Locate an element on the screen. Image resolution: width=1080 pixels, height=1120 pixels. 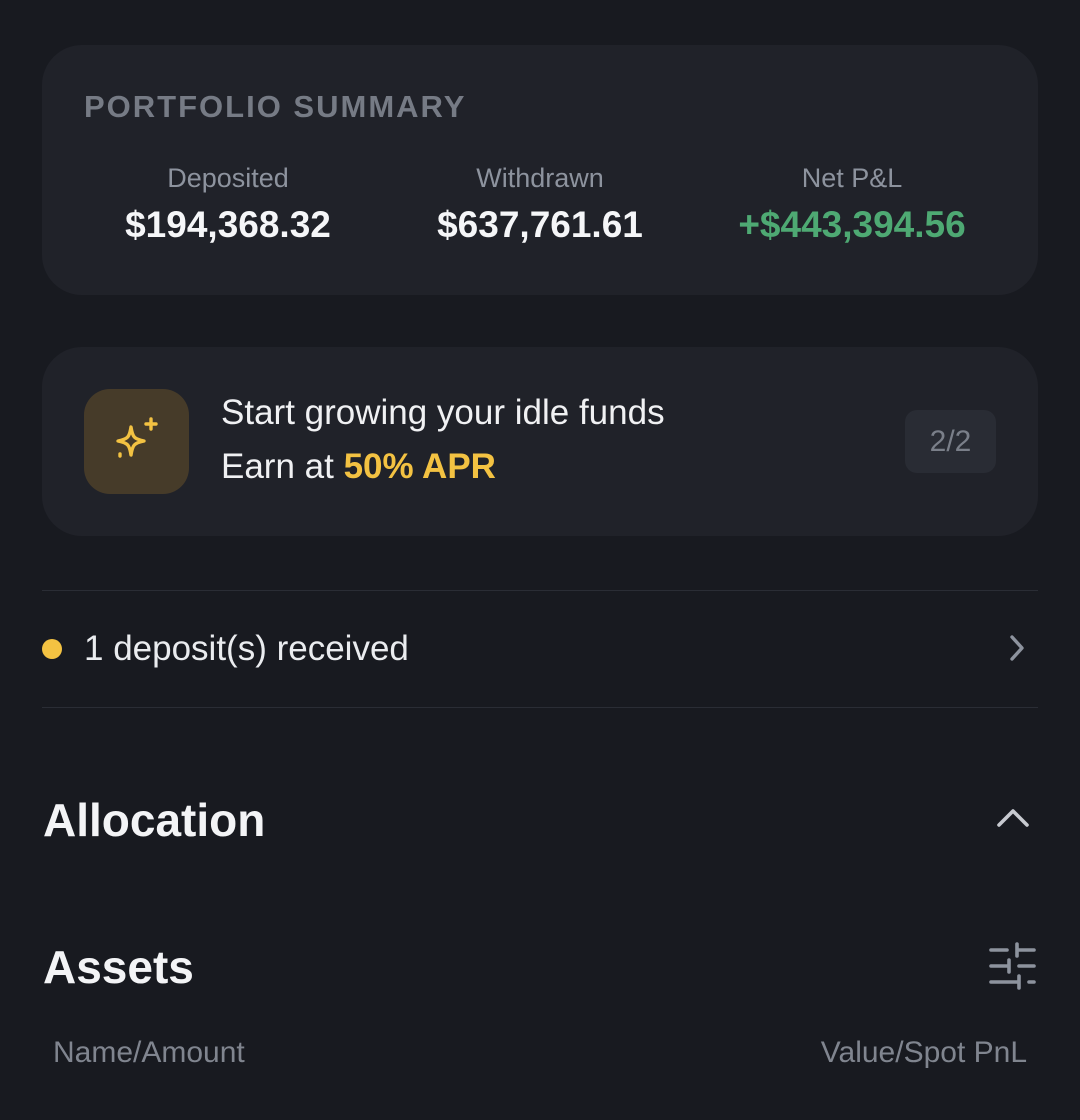
net-pnl-label: Net P&L is located at coordinates (852, 178).